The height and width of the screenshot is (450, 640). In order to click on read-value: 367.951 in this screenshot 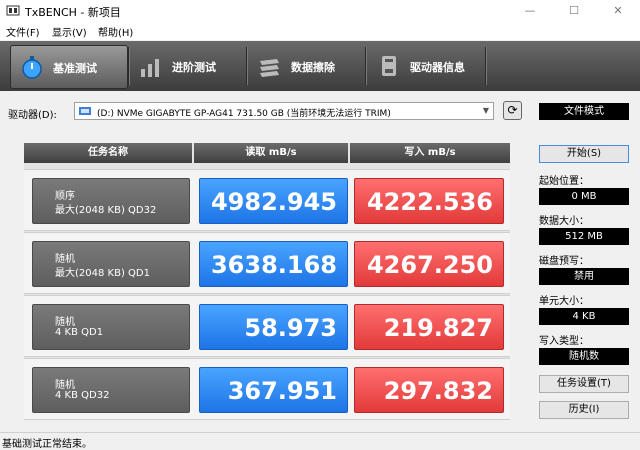, I will do `click(273, 390)`.